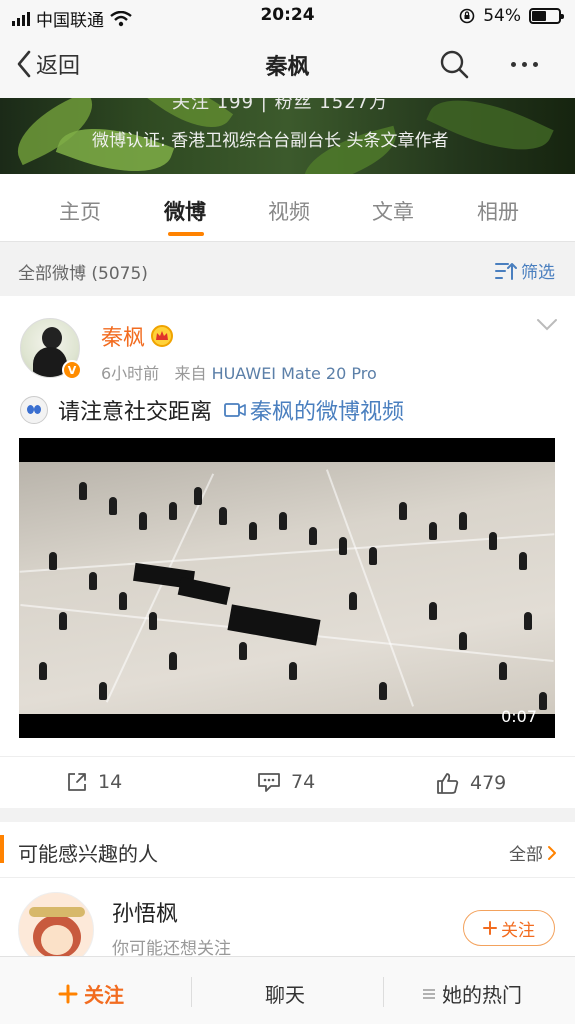 The width and height of the screenshot is (575, 1024). Describe the element at coordinates (190, 373) in the screenshot. I see `source-prefix: 来自` at that location.